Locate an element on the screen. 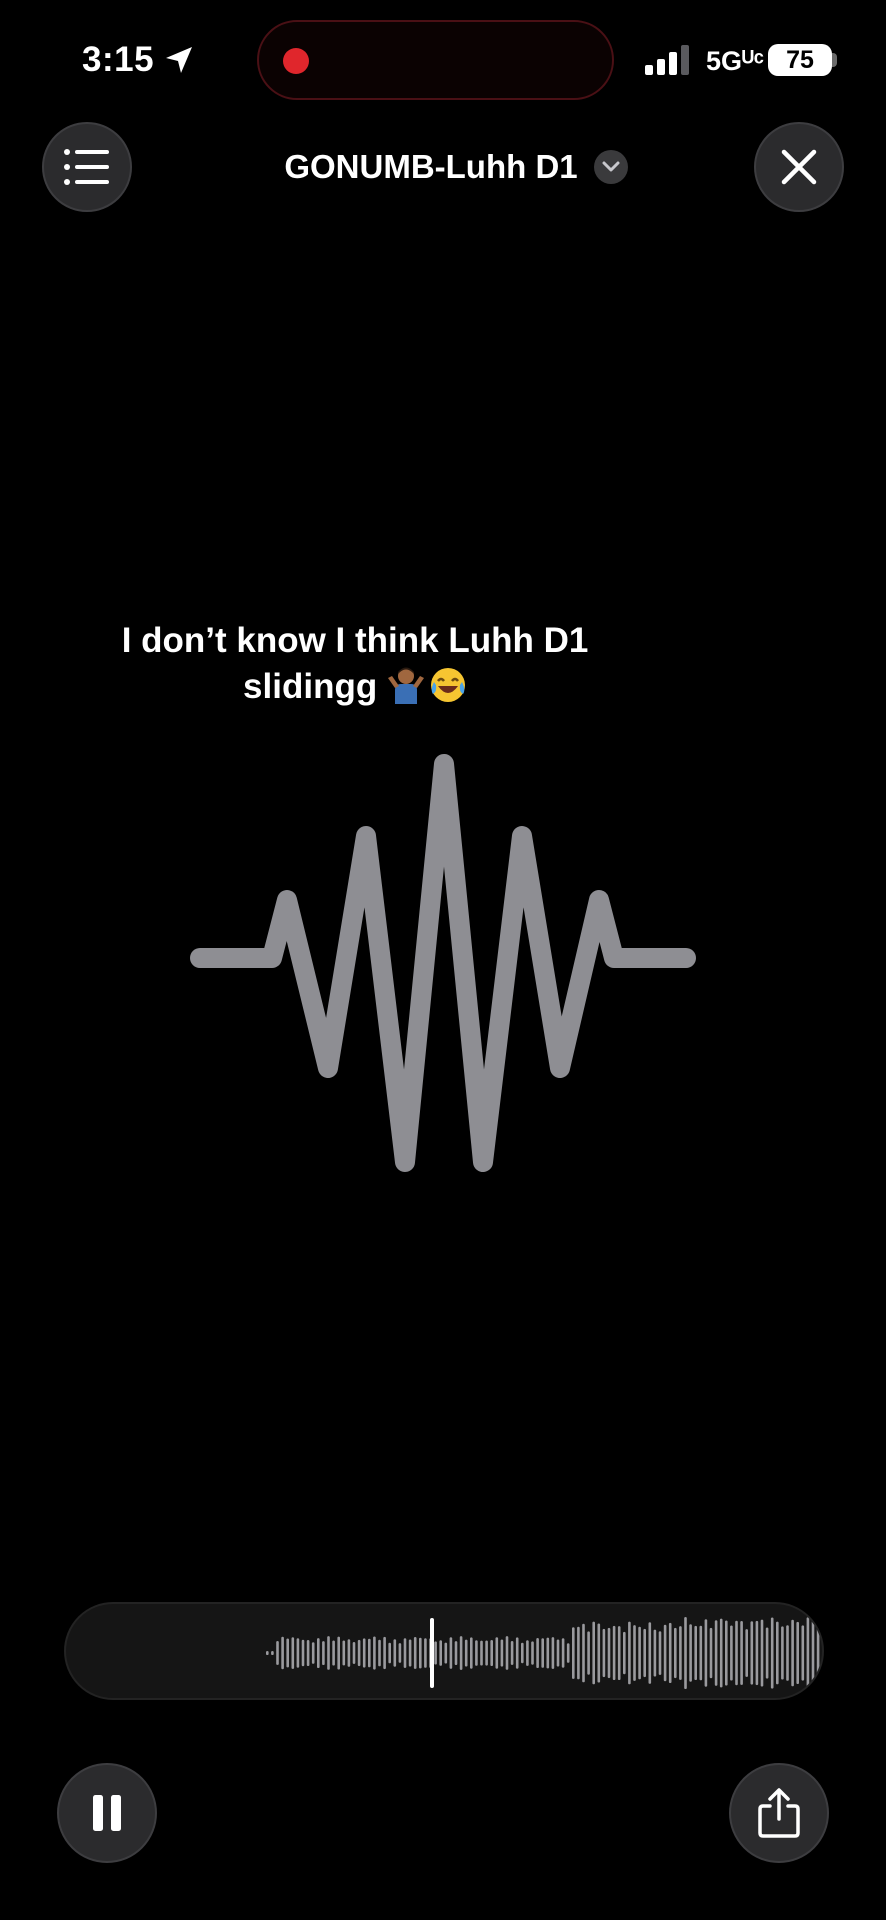  recording-dot-icon is located at coordinates (296, 61).